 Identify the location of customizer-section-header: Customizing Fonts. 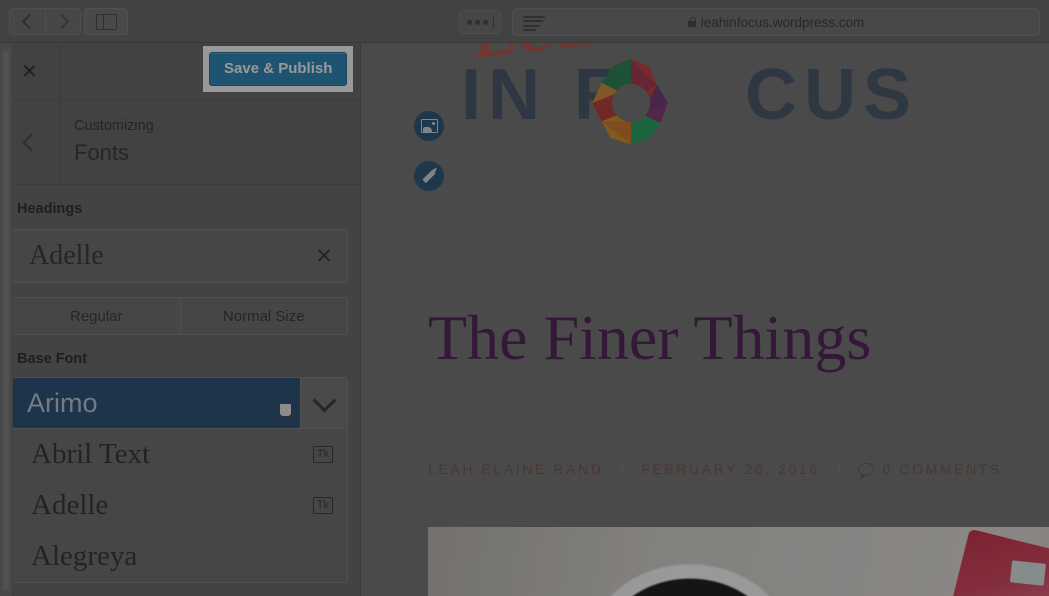
(180, 143).